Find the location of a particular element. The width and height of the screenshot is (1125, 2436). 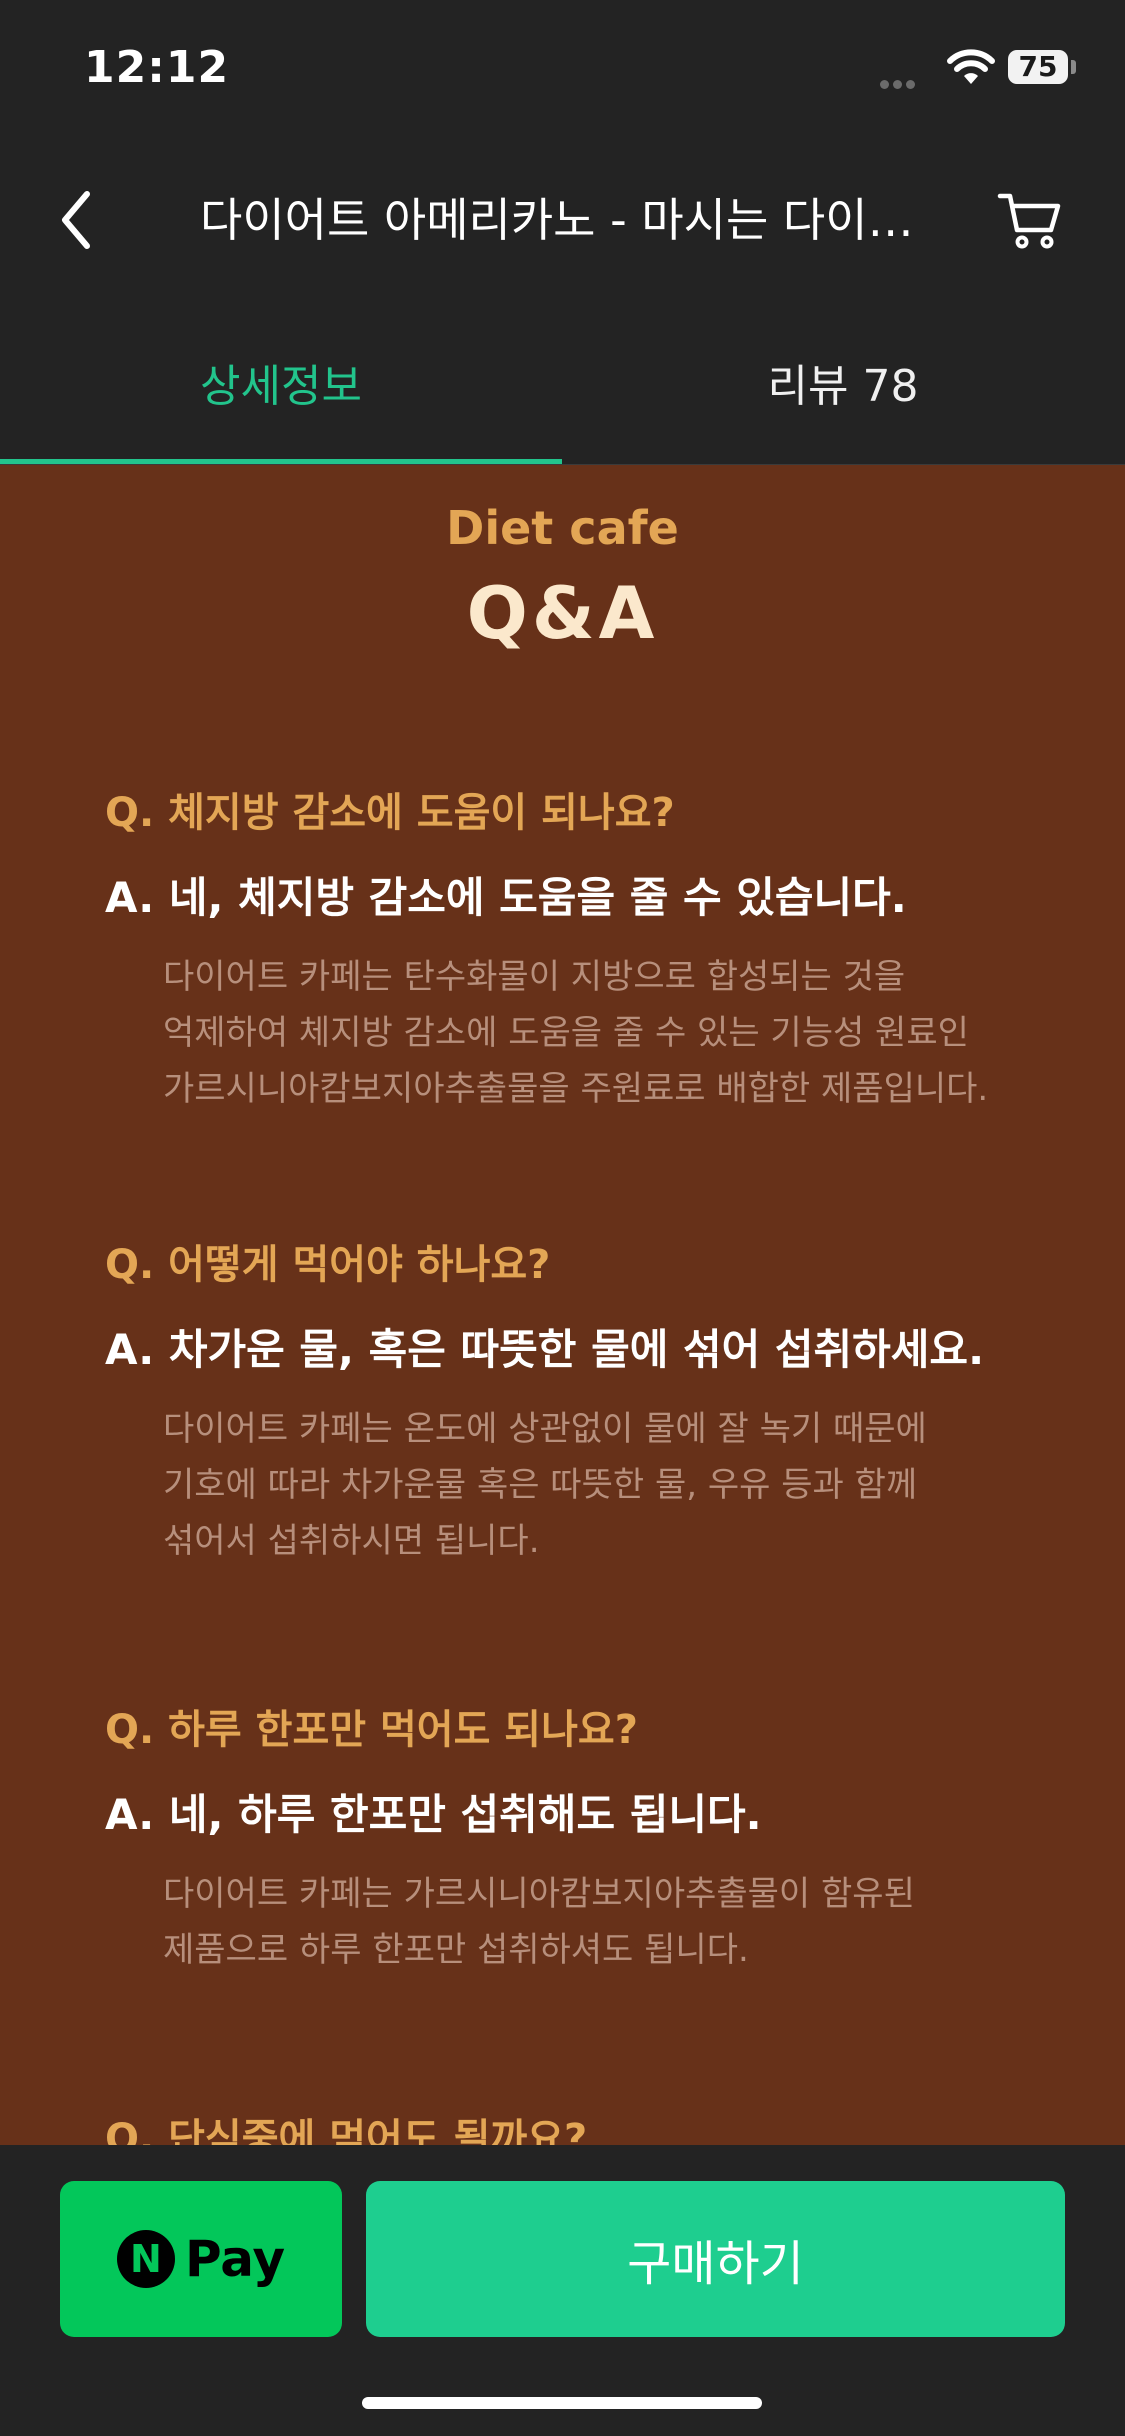

naver-pay-logo-icon: N is located at coordinates (145, 2259).